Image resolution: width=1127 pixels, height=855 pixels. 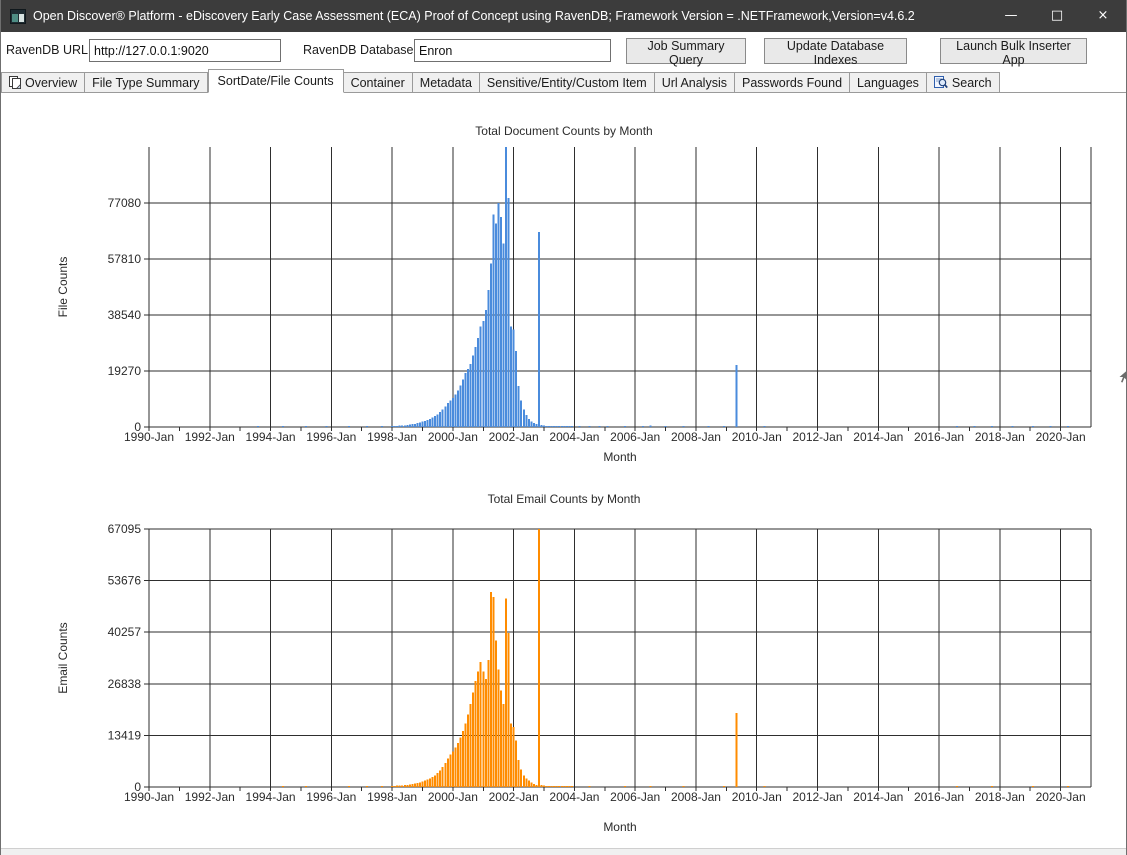 I want to click on tab-search: Search, so click(x=963, y=82).